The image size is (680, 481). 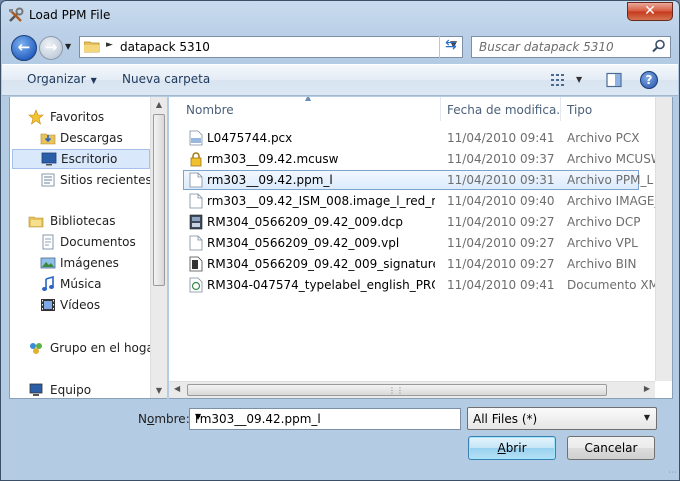 What do you see at coordinates (36, 222) in the screenshot?
I see `libraries-icon` at bounding box center [36, 222].